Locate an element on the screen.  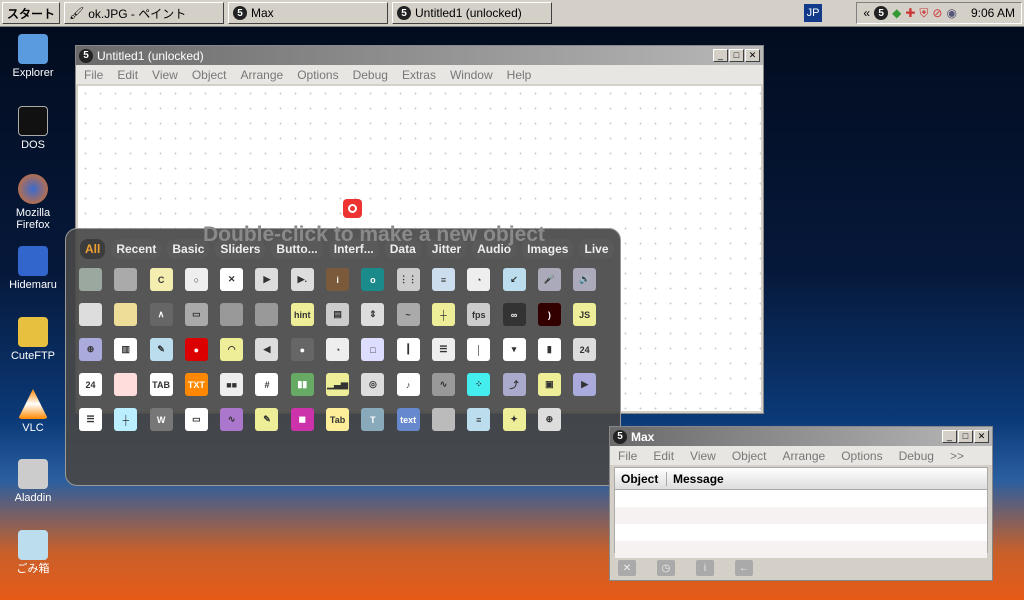
back-button: ← is located at coordinates (744, 568).